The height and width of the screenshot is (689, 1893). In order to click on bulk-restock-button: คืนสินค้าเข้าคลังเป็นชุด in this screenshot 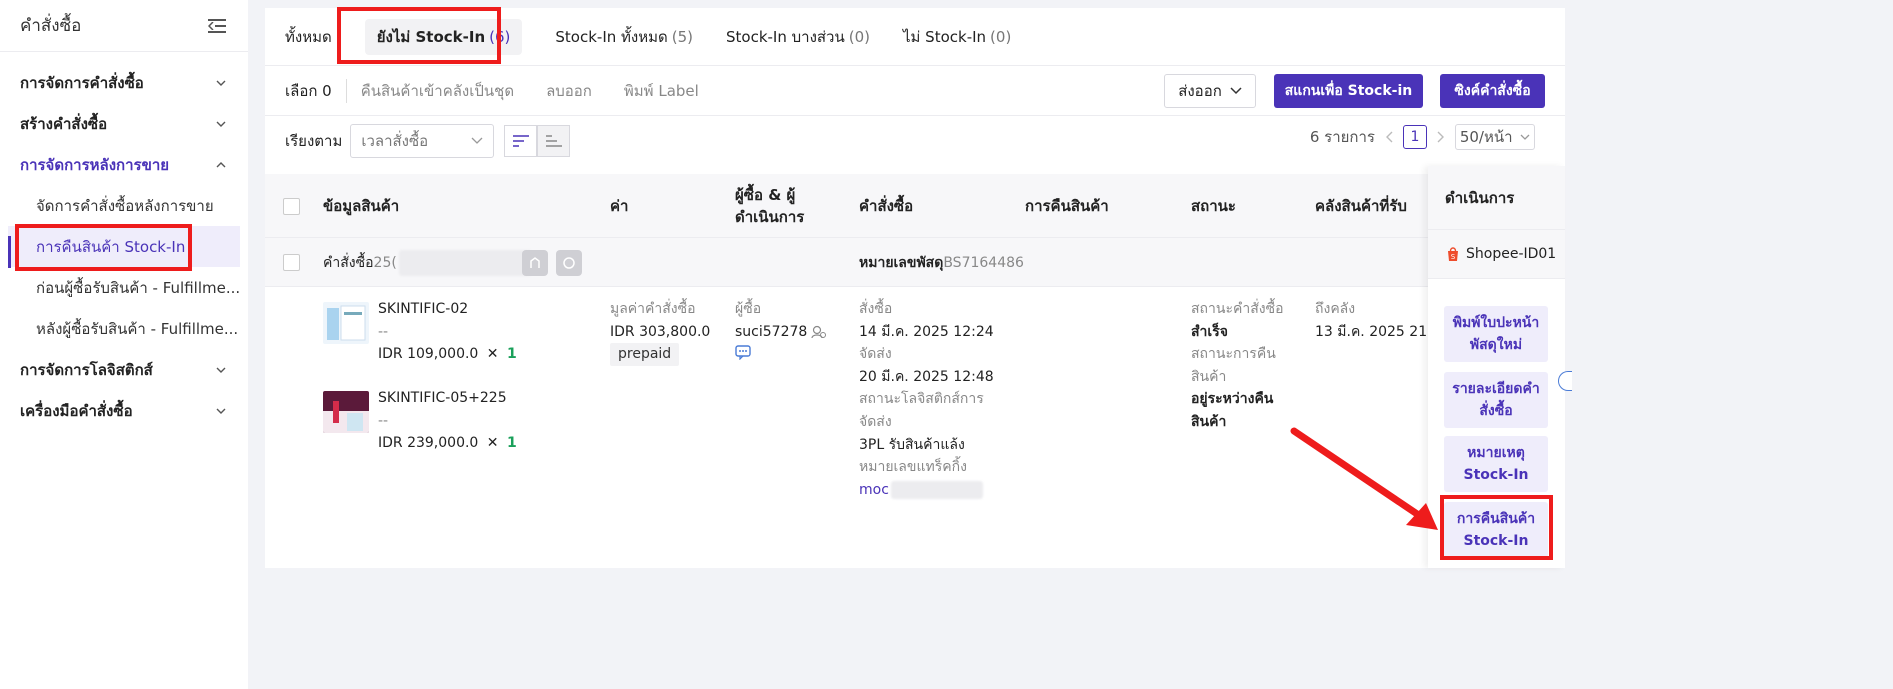, I will do `click(437, 91)`.